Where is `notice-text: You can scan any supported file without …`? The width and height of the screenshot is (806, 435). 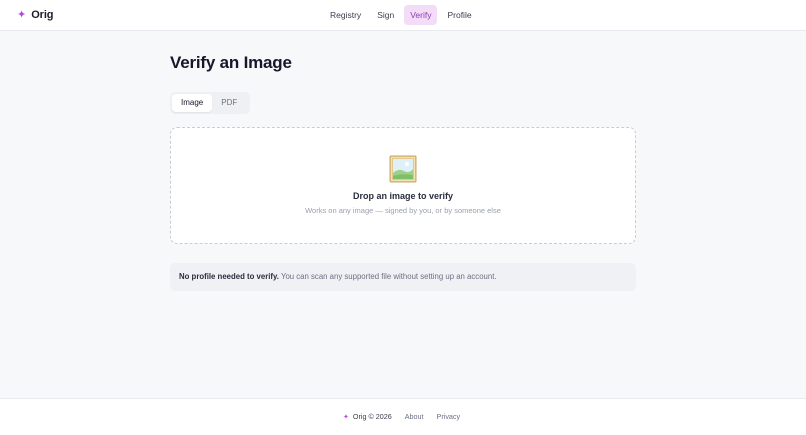
notice-text: You can scan any supported file without … is located at coordinates (387, 276).